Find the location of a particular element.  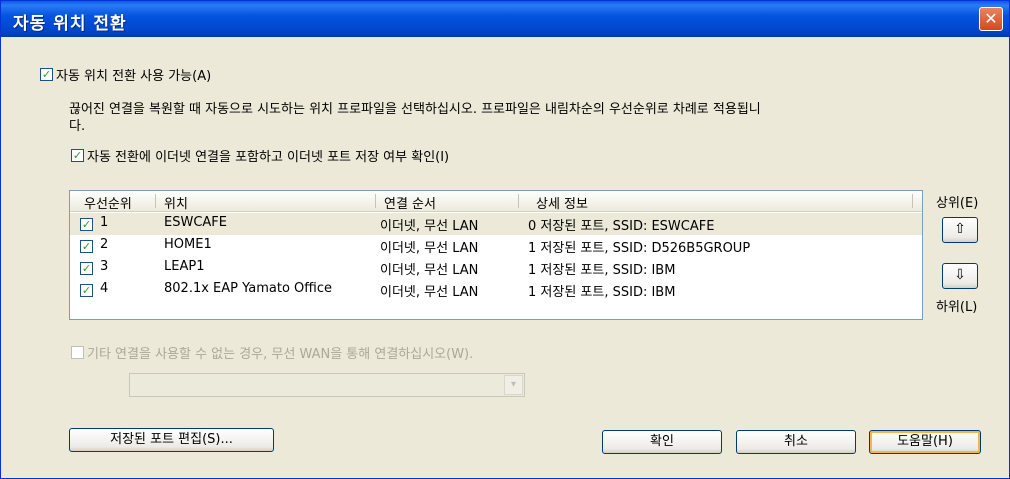

row-location: 802.1x EAP Yamato Office is located at coordinates (248, 288).